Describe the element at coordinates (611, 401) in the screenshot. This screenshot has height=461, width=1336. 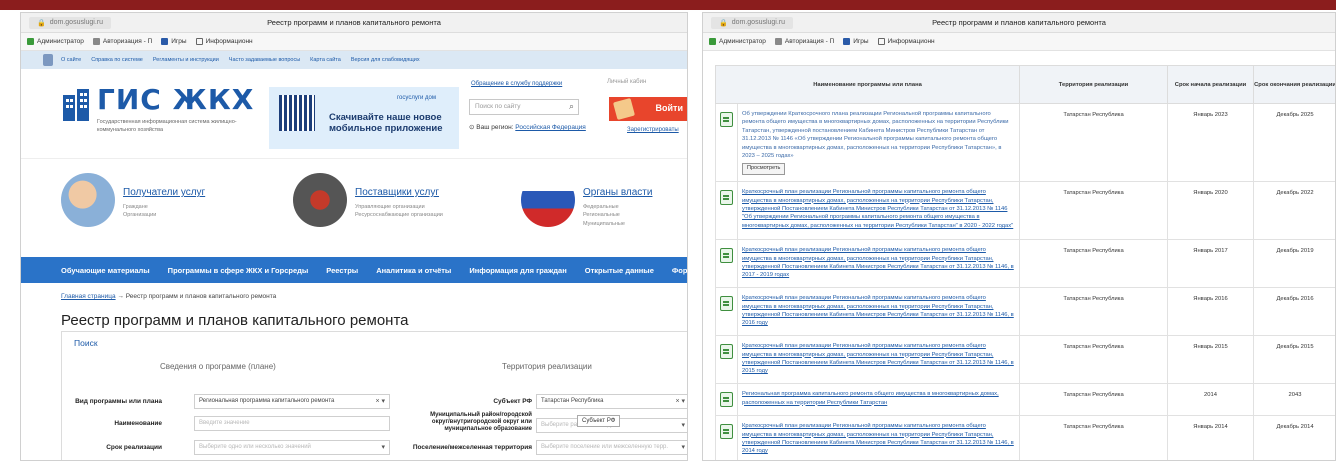
I see `subject-select: Татарстан Республика × ▾` at that location.